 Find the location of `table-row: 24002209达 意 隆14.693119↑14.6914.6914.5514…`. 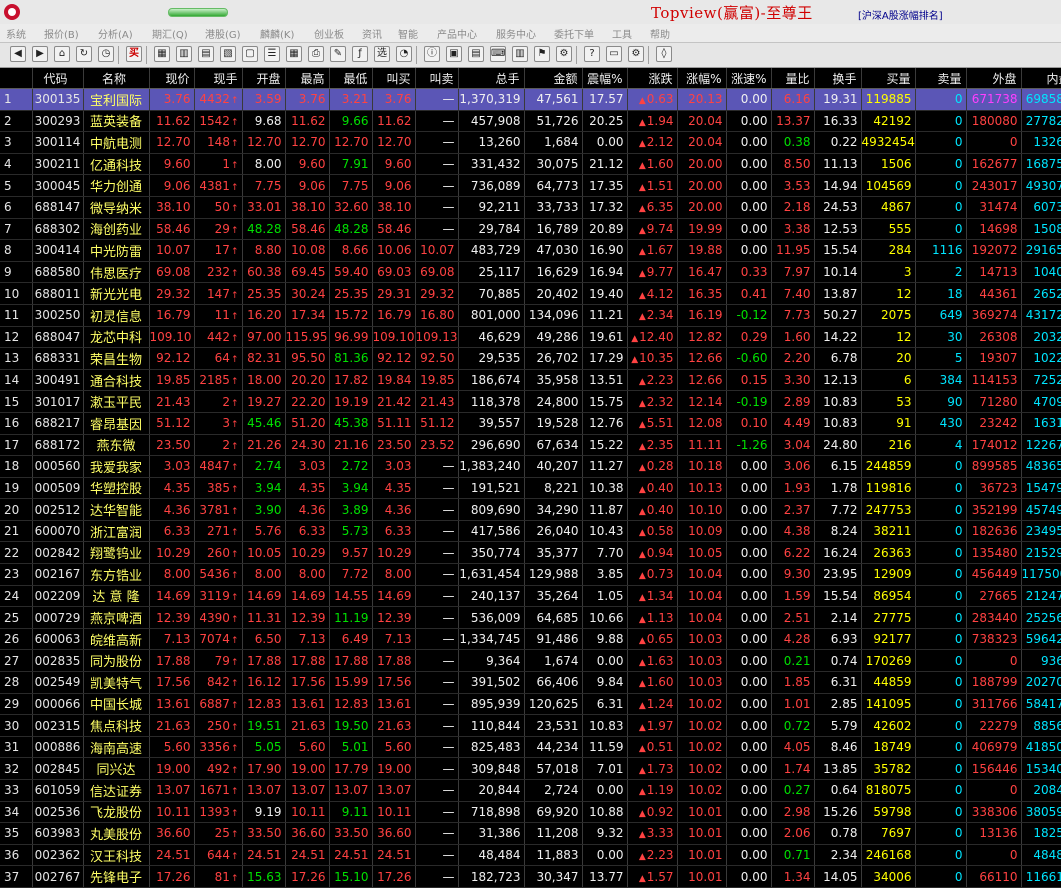

table-row: 24002209达 意 隆14.693119↑14.6914.6914.5514… is located at coordinates (530, 596).